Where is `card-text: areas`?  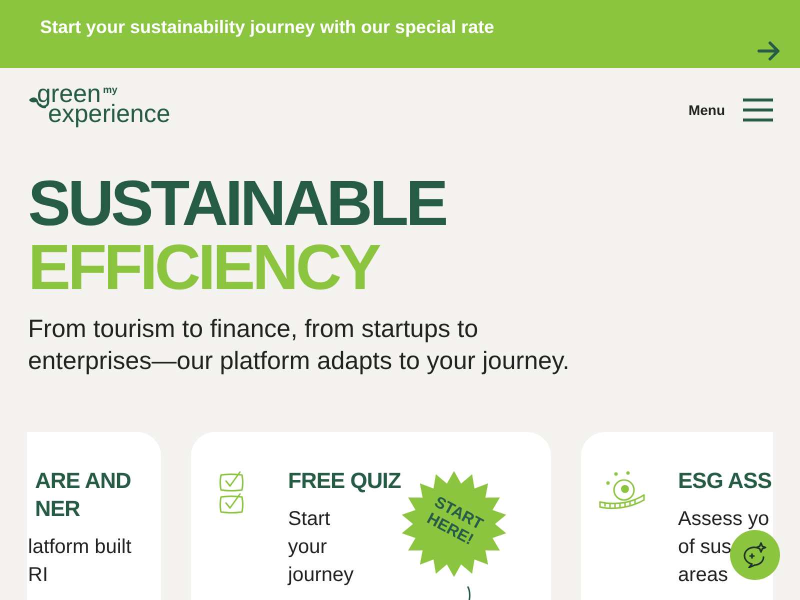
card-text: areas is located at coordinates (703, 575).